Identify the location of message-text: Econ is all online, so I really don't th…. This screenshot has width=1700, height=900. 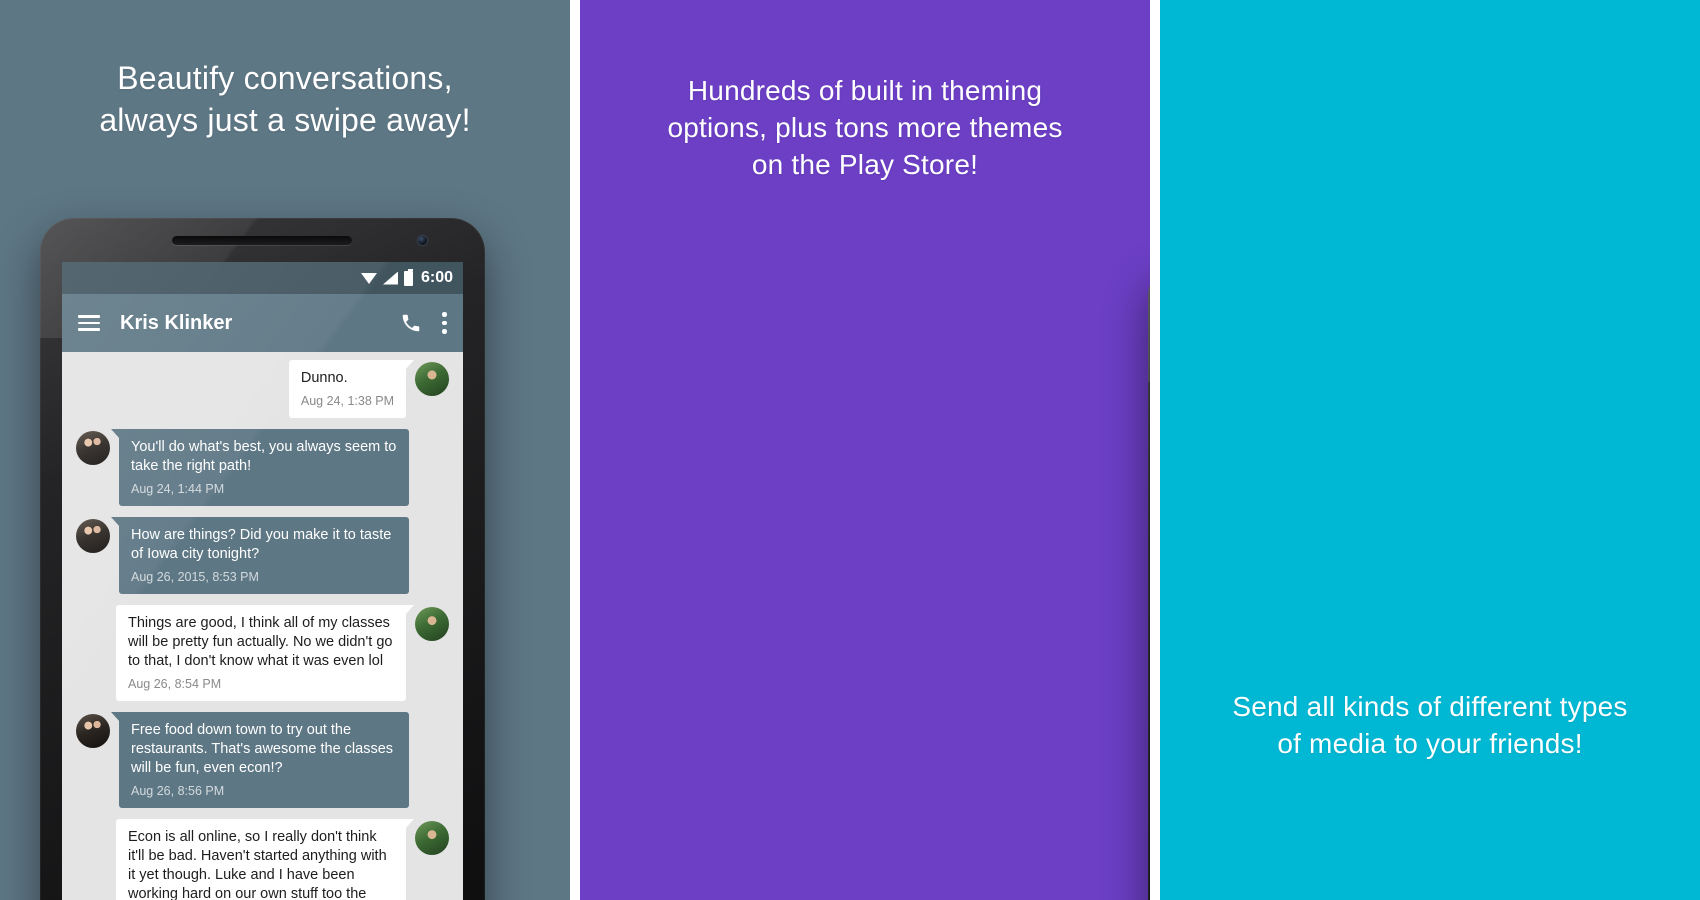
(257, 864).